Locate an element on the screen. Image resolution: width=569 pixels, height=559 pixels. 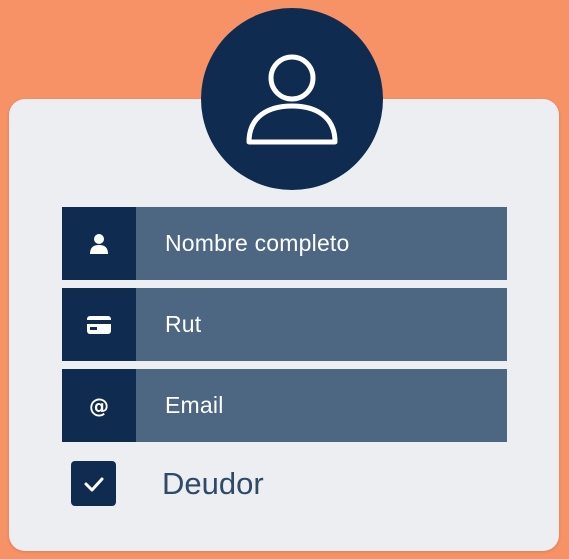
rut-placeholder: Rut is located at coordinates (183, 324).